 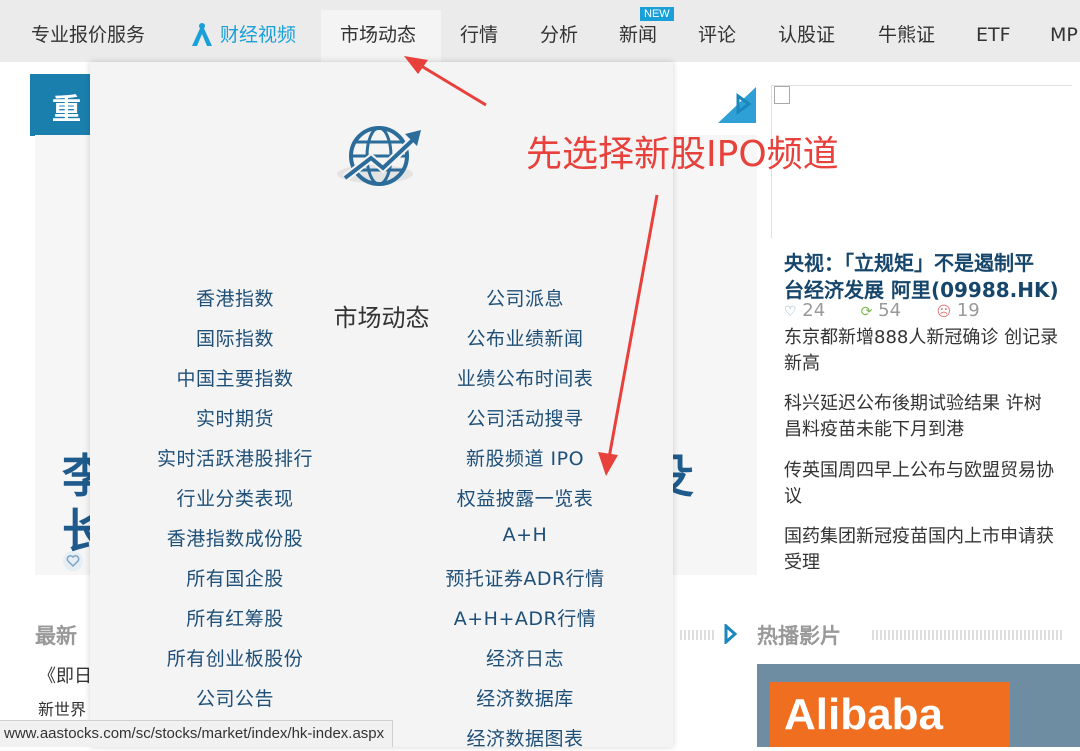 I want to click on annotation-arrow-to-tab, so click(x=452, y=84).